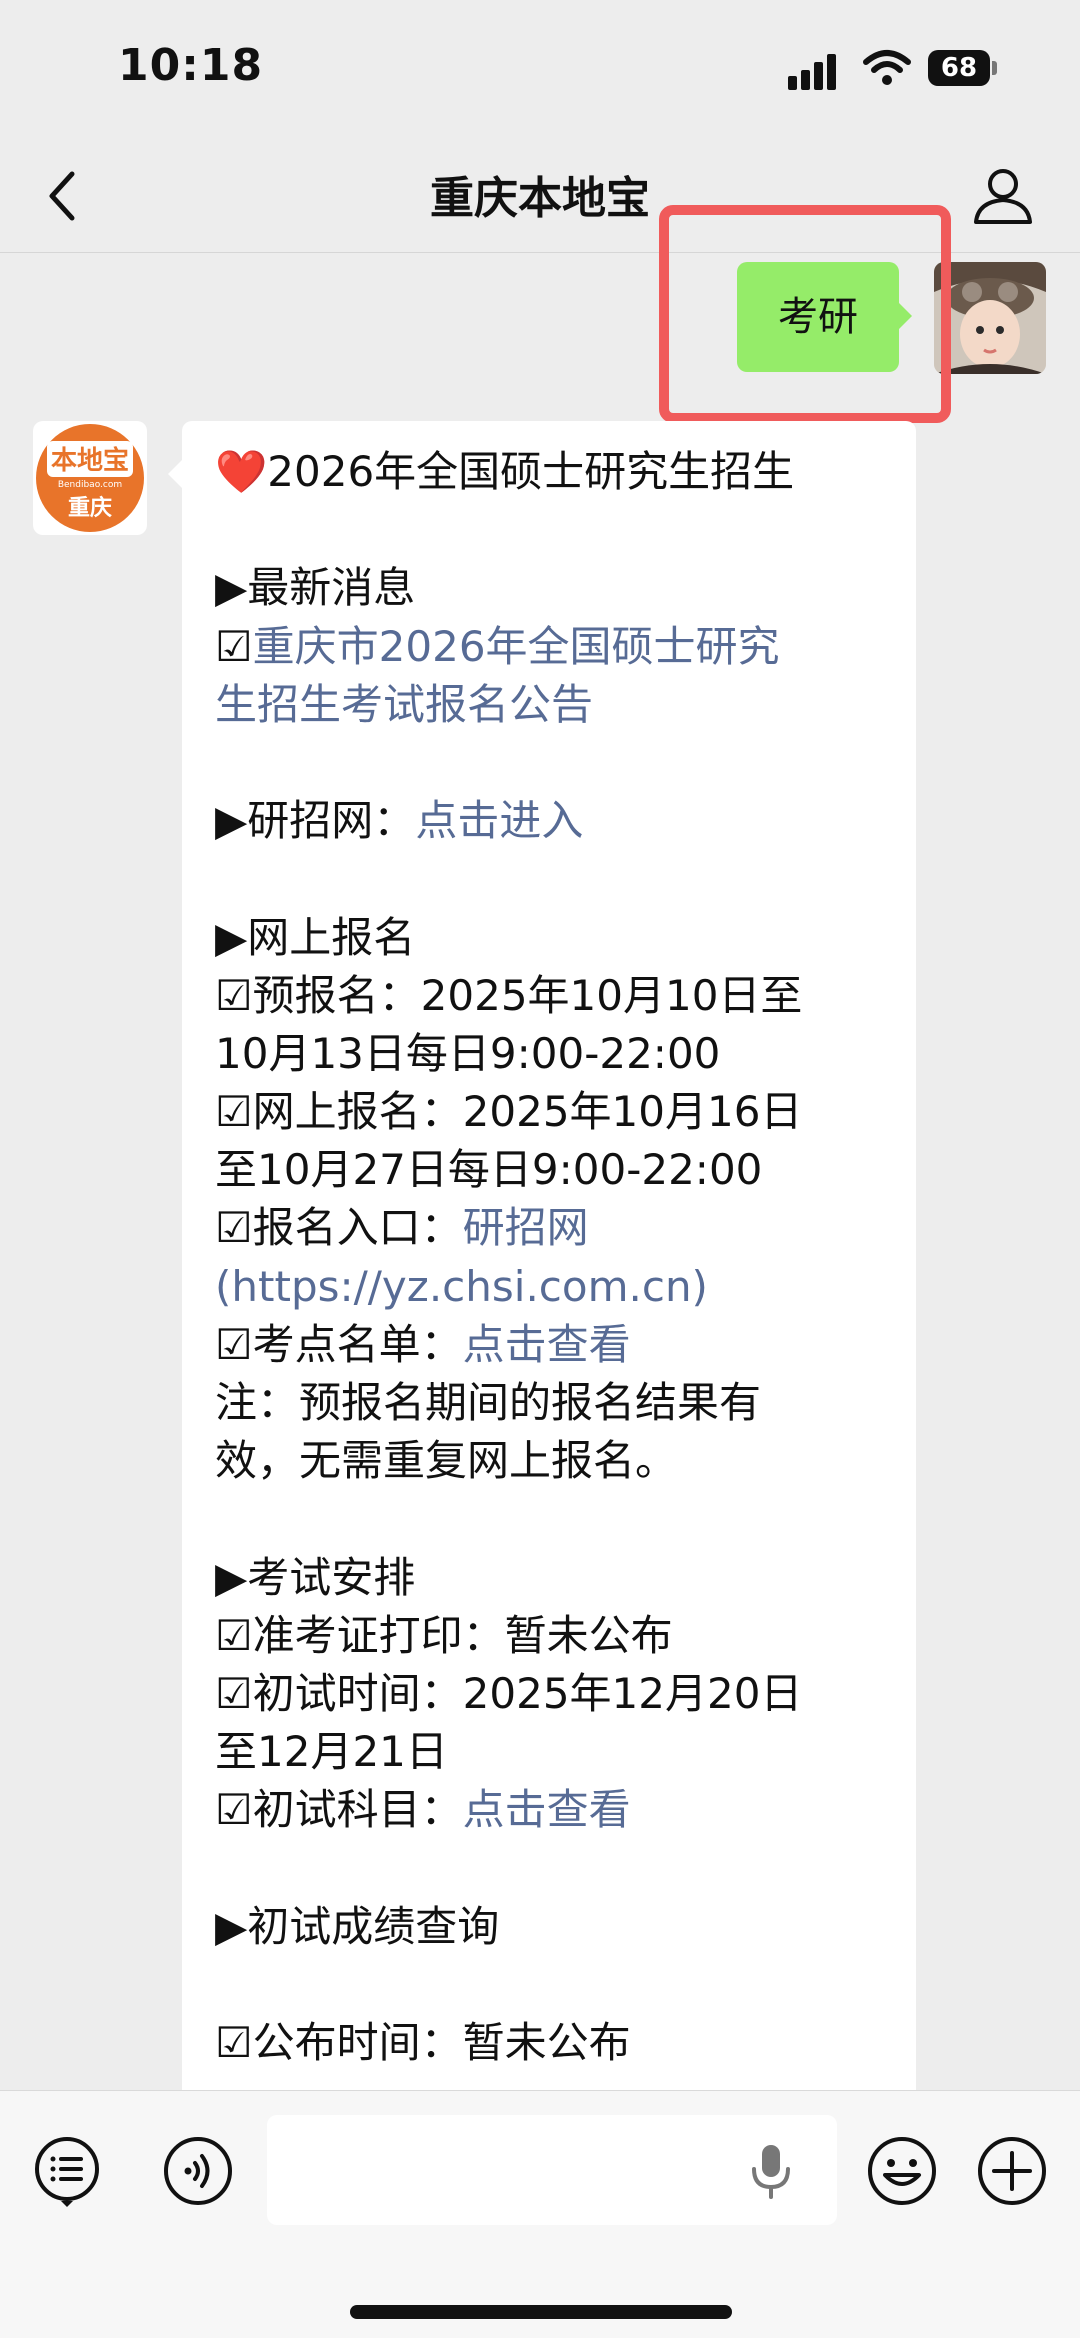  What do you see at coordinates (234, 646) in the screenshot?
I see `checkbox-icon: ☑` at bounding box center [234, 646].